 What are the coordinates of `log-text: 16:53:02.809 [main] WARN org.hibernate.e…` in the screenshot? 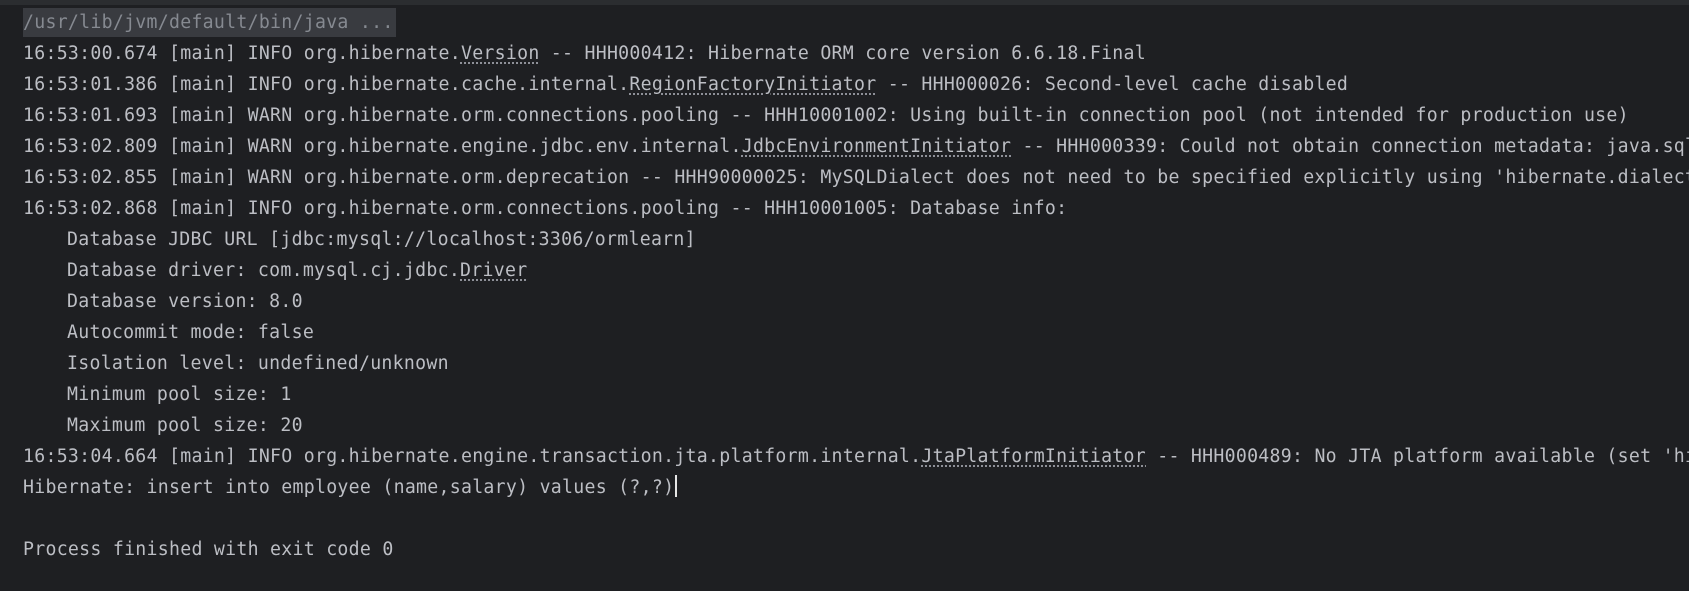 It's located at (382, 146).